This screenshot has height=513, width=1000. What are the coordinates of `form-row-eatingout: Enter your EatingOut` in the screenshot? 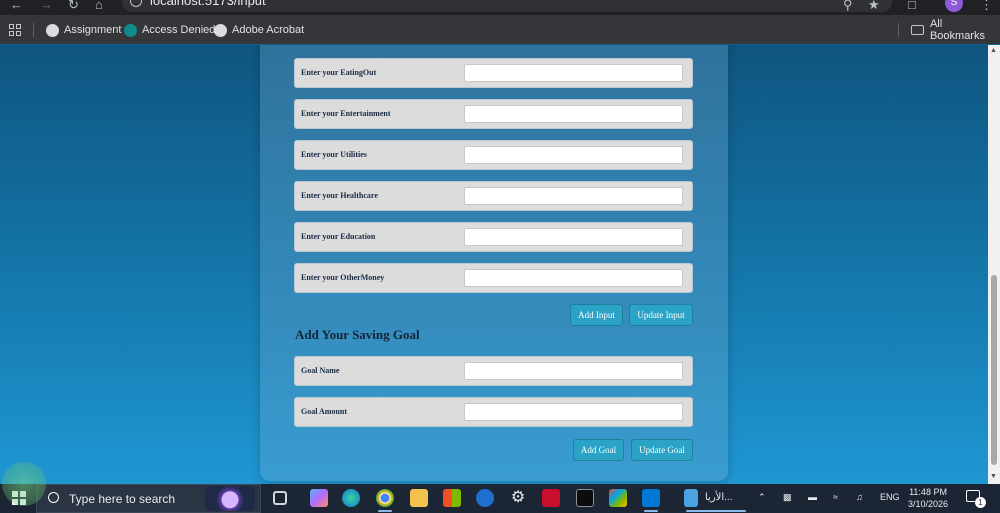 It's located at (493, 73).